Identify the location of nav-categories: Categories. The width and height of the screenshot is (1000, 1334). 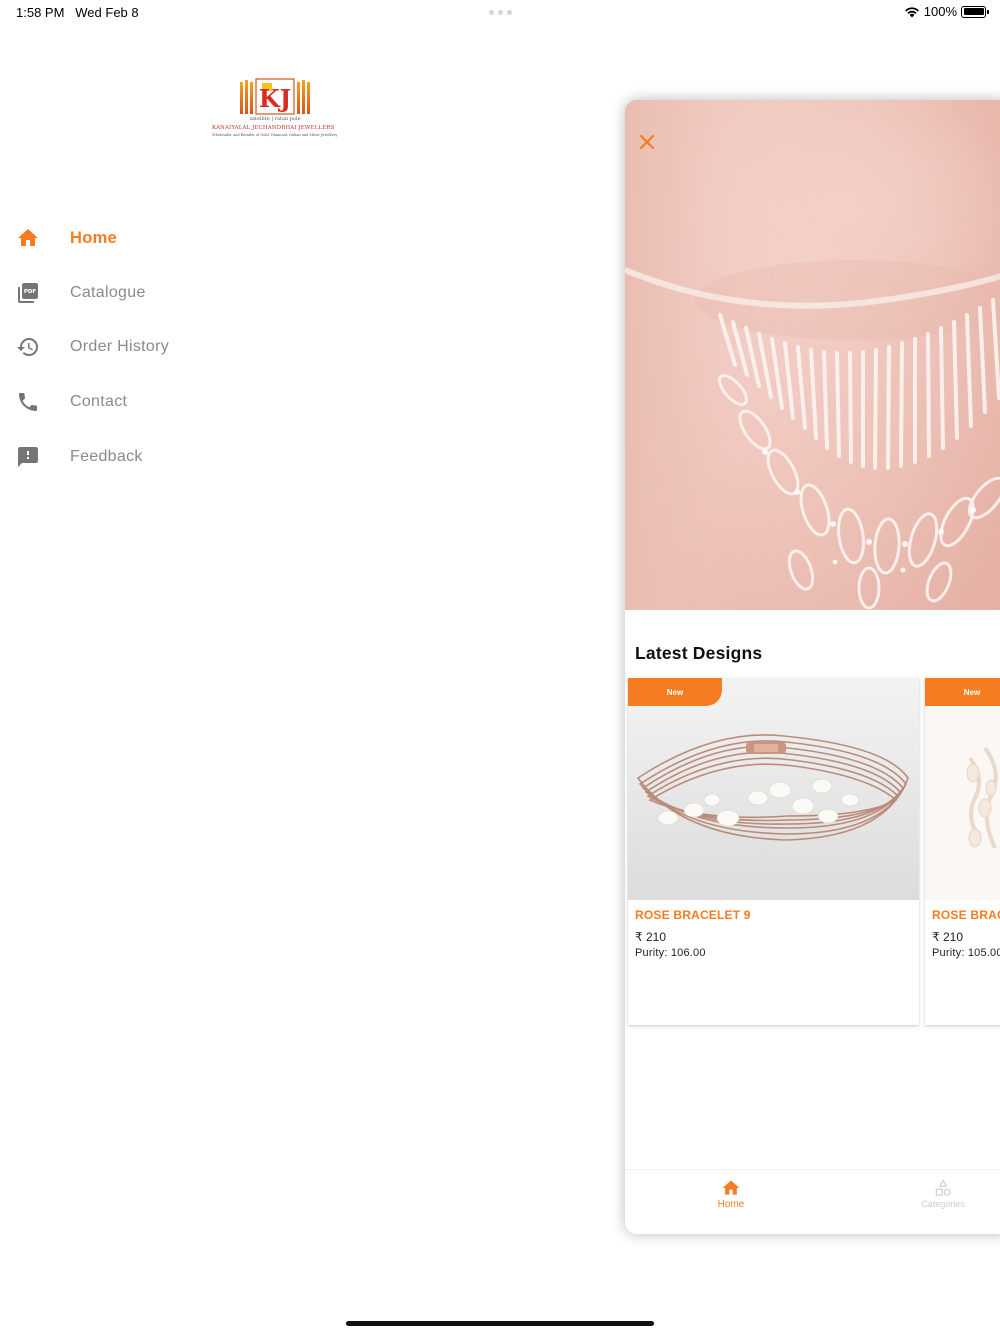
(943, 1193).